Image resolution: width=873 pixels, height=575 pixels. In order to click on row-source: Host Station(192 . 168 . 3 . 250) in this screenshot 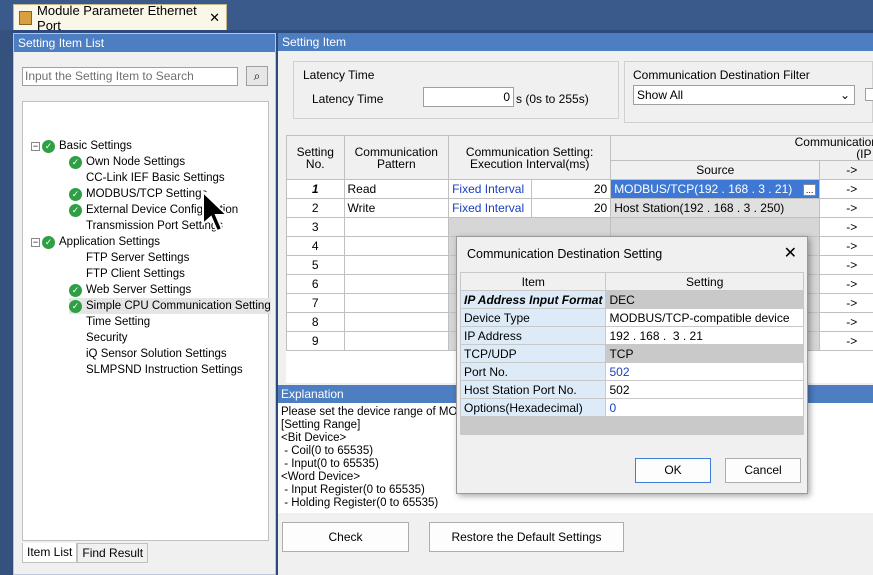, I will do `click(715, 208)`.